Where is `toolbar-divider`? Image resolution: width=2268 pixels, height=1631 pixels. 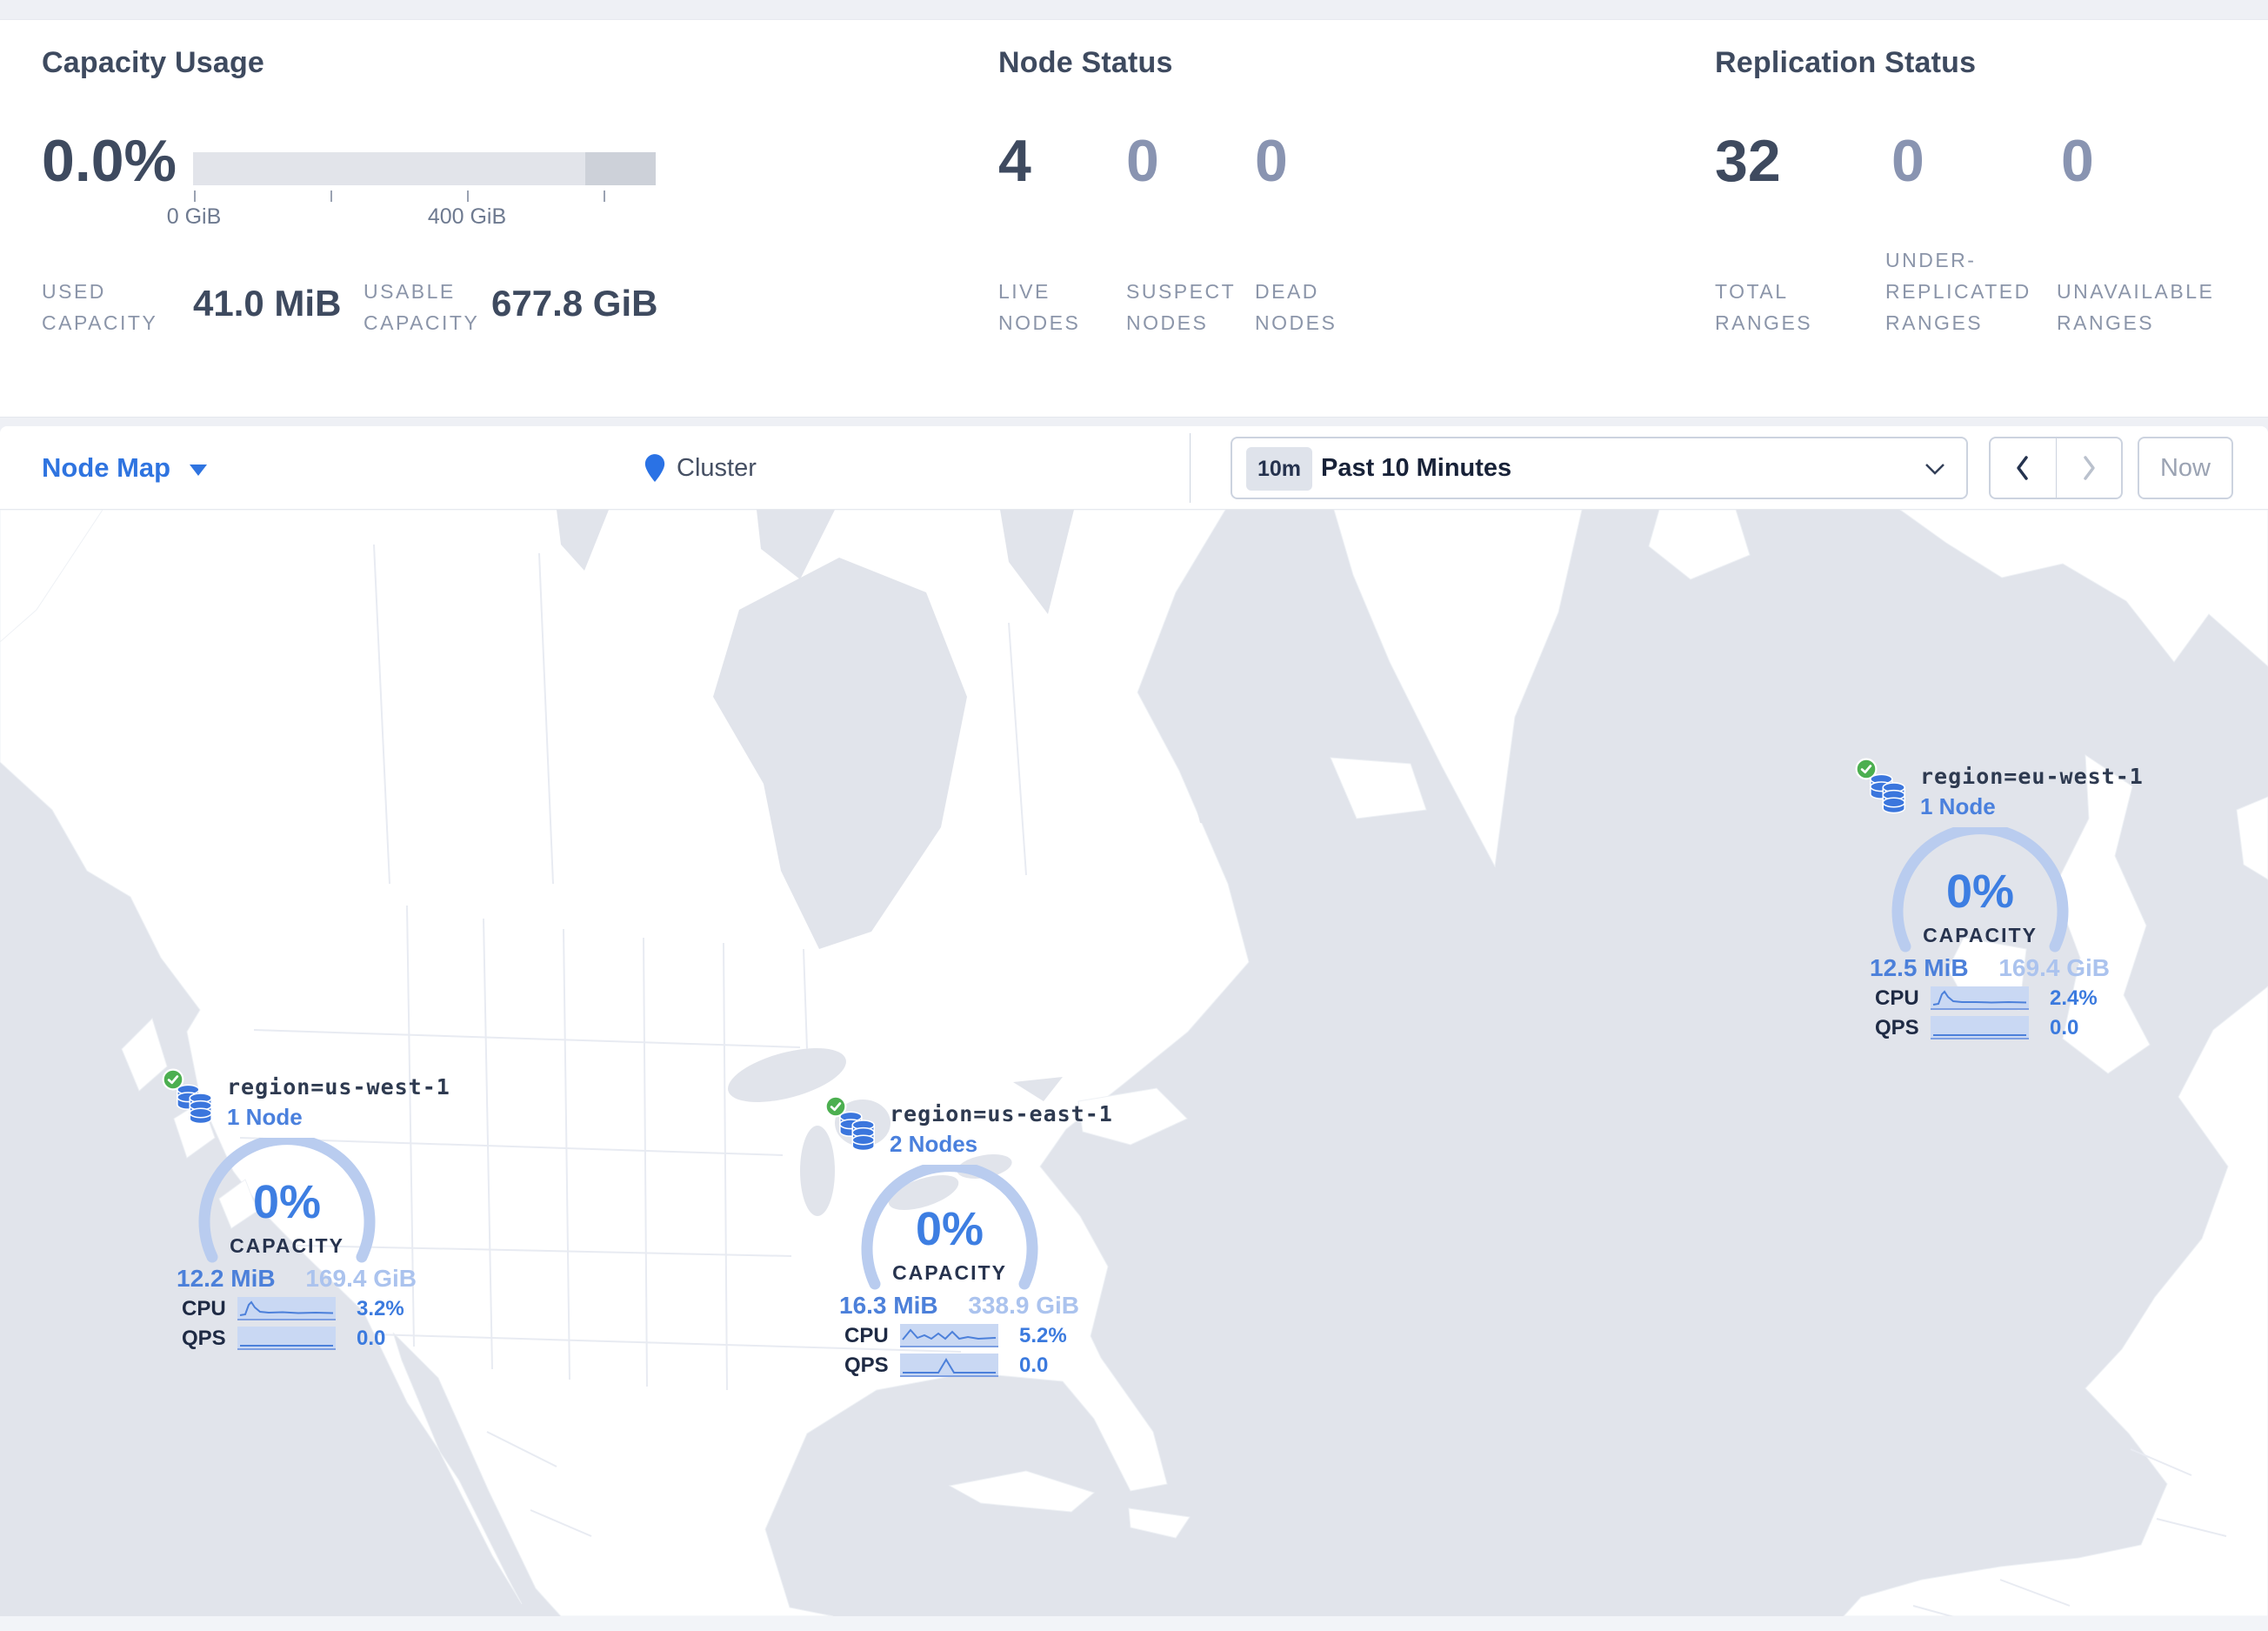
toolbar-divider is located at coordinates (1190, 468).